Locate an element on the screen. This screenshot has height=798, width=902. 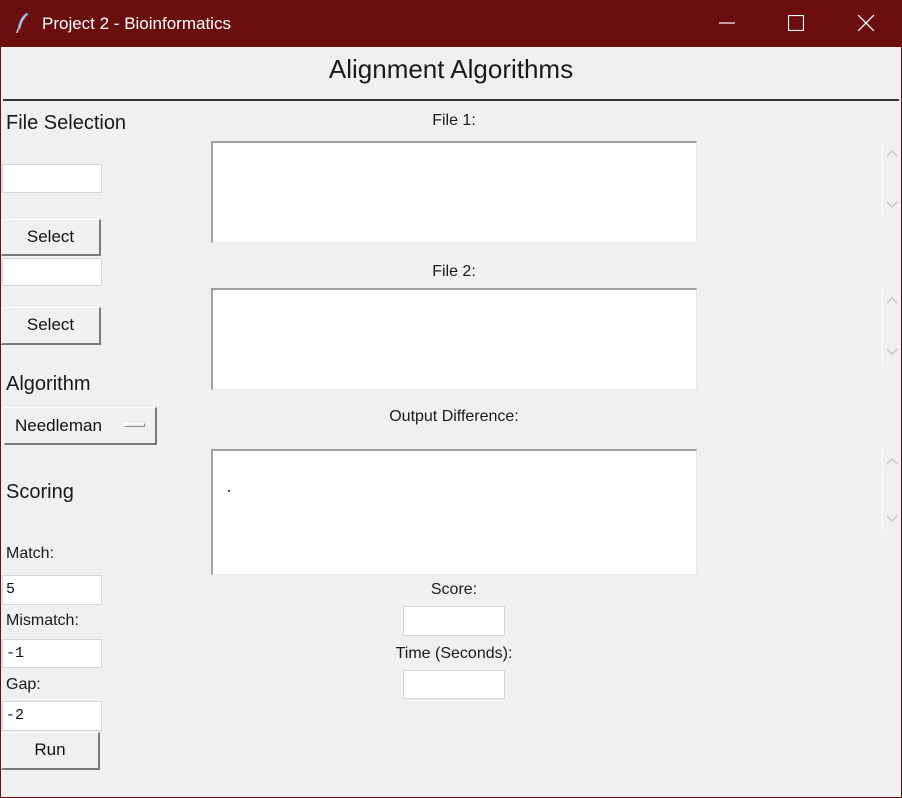
title-bar: Project 2 - Bioinformatics is located at coordinates (451, 23).